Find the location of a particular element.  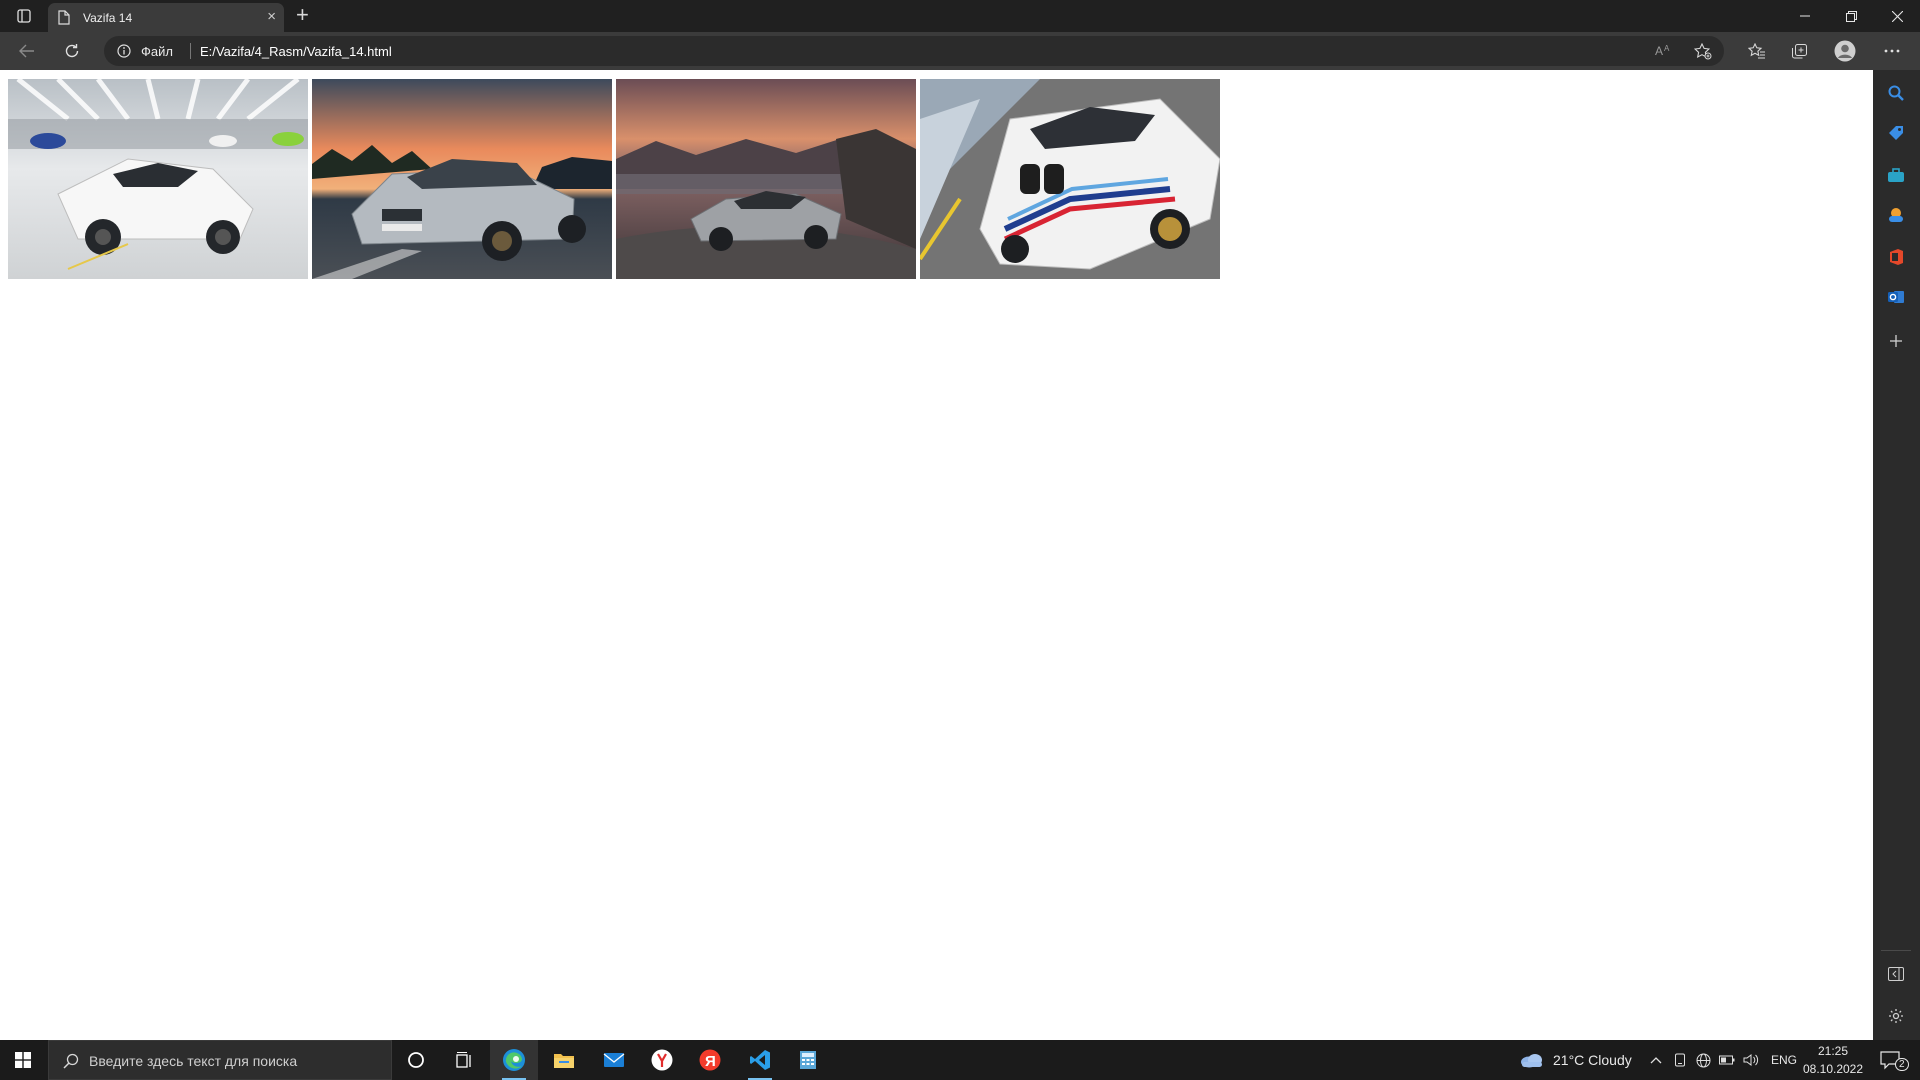

clock-date: 08.10.2022 is located at coordinates (1833, 1069).